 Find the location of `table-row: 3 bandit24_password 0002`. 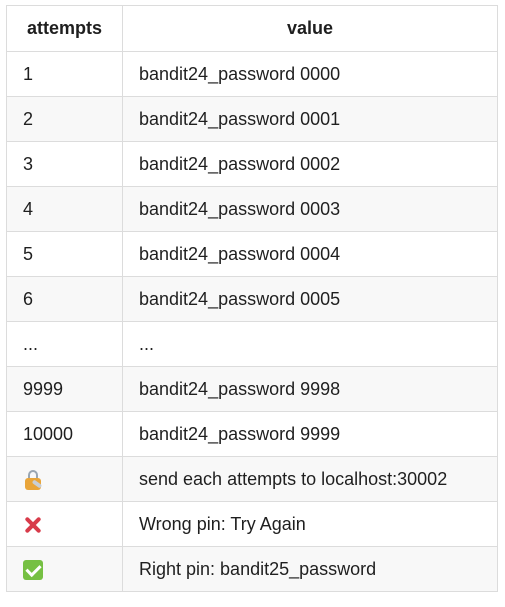

table-row: 3 bandit24_password 0002 is located at coordinates (252, 164).